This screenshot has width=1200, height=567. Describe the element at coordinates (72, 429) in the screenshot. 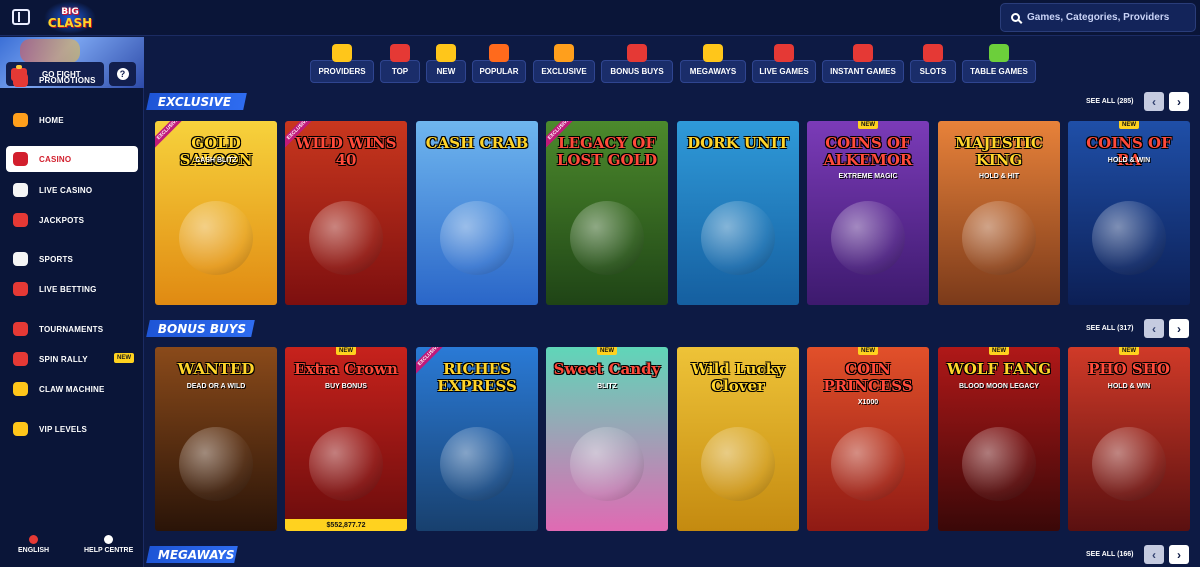

I see `sidebar-item-vip-levels: VIP LEVELS` at that location.